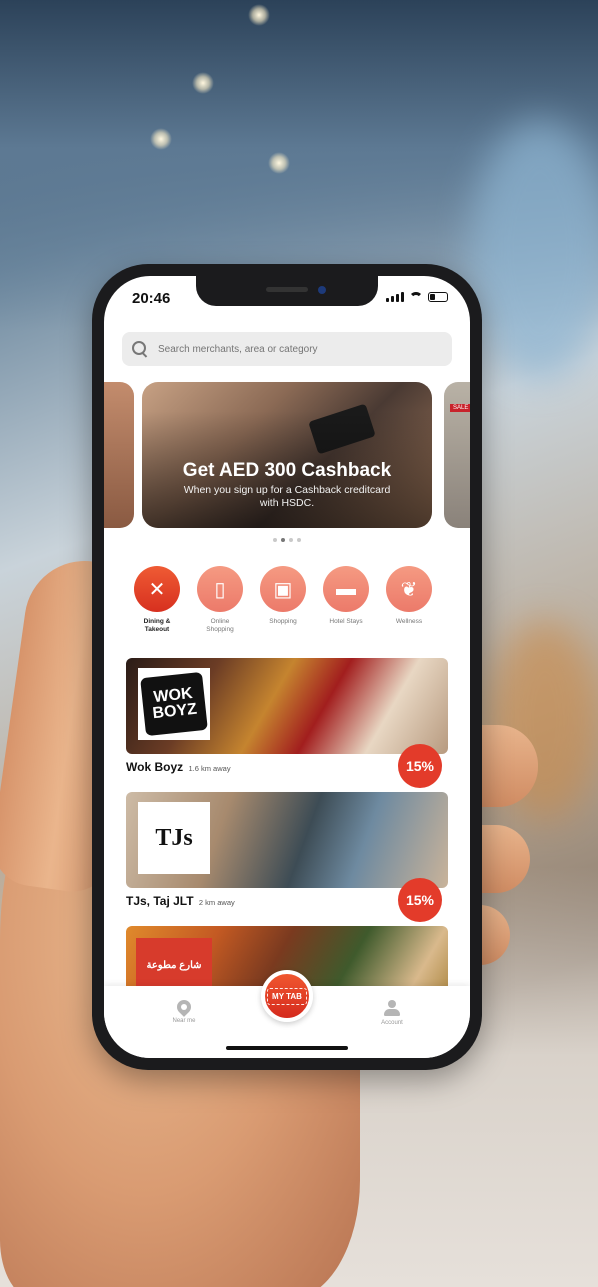  I want to click on search-bar, so click(287, 349).